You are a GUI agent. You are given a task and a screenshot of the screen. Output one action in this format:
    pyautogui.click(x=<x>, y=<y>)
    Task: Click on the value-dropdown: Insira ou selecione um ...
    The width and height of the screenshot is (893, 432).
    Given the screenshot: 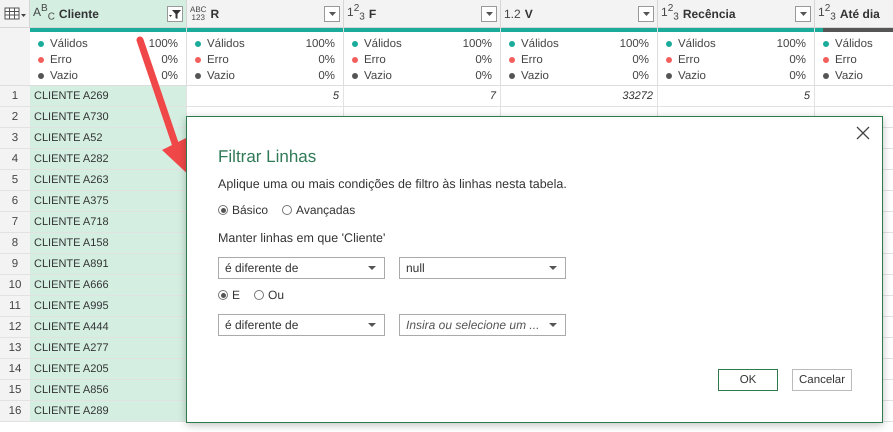 What is the action you would take?
    pyautogui.click(x=482, y=325)
    